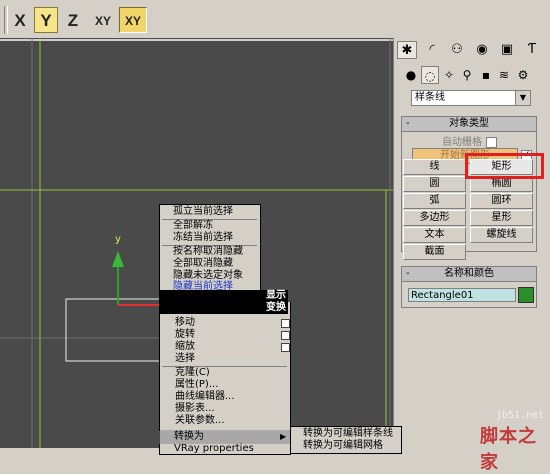 The width and height of the screenshot is (550, 474). What do you see at coordinates (507, 50) in the screenshot?
I see `display-tab-icon: ▣` at bounding box center [507, 50].